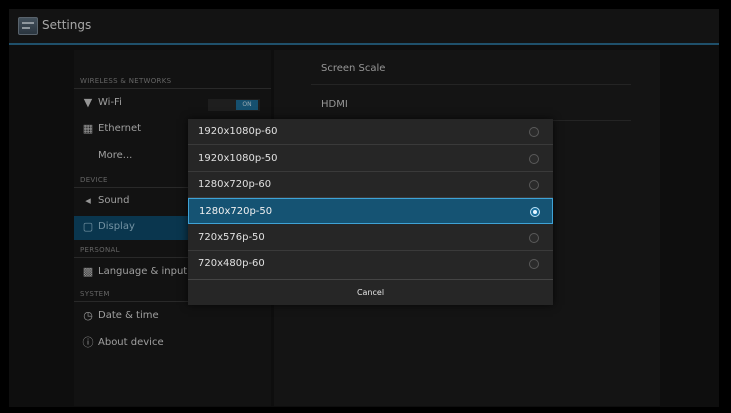  What do you see at coordinates (370, 238) in the screenshot?
I see `option-720x576p-50: 720x576p-50` at bounding box center [370, 238].